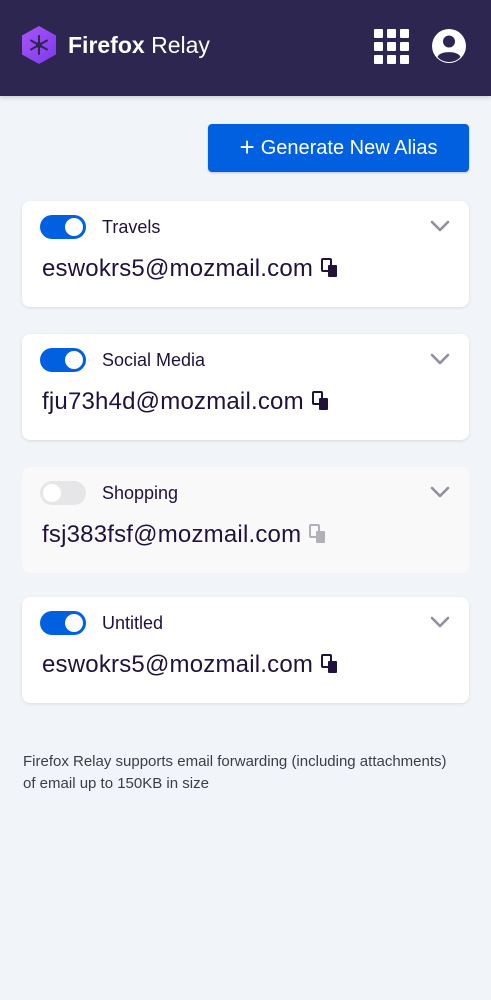  I want to click on alias-address: fsj383fsf@mozmail.com, so click(184, 535).